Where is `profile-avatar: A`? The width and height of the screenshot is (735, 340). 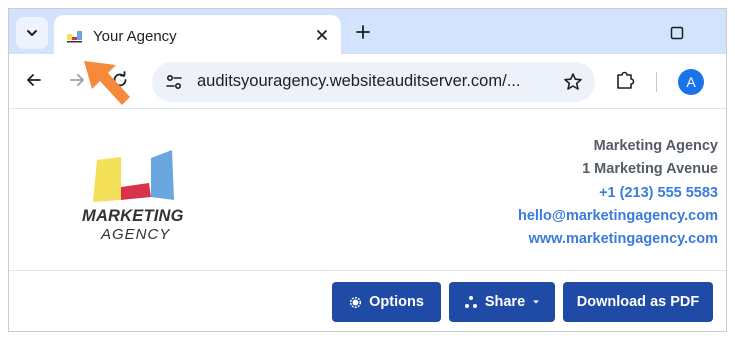 profile-avatar: A is located at coordinates (691, 82).